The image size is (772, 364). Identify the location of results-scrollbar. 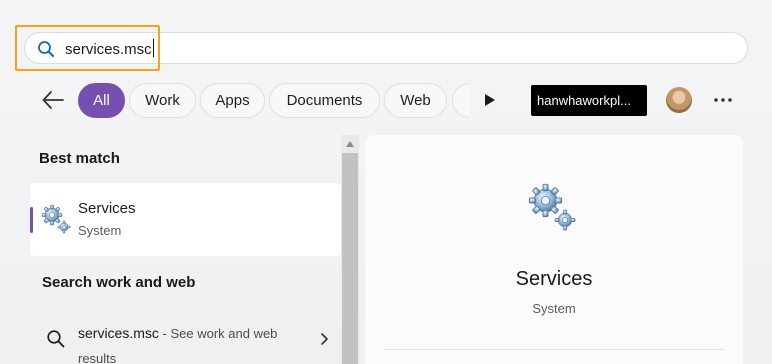
(350, 249).